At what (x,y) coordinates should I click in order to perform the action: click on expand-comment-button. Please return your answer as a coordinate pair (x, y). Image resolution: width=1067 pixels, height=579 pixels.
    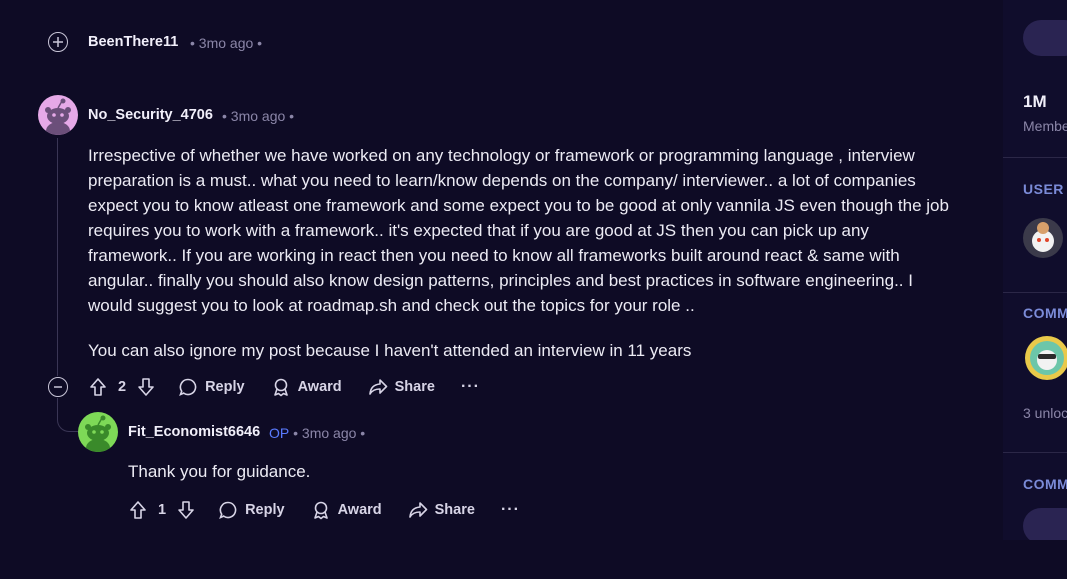
    Looking at the image, I should click on (58, 42).